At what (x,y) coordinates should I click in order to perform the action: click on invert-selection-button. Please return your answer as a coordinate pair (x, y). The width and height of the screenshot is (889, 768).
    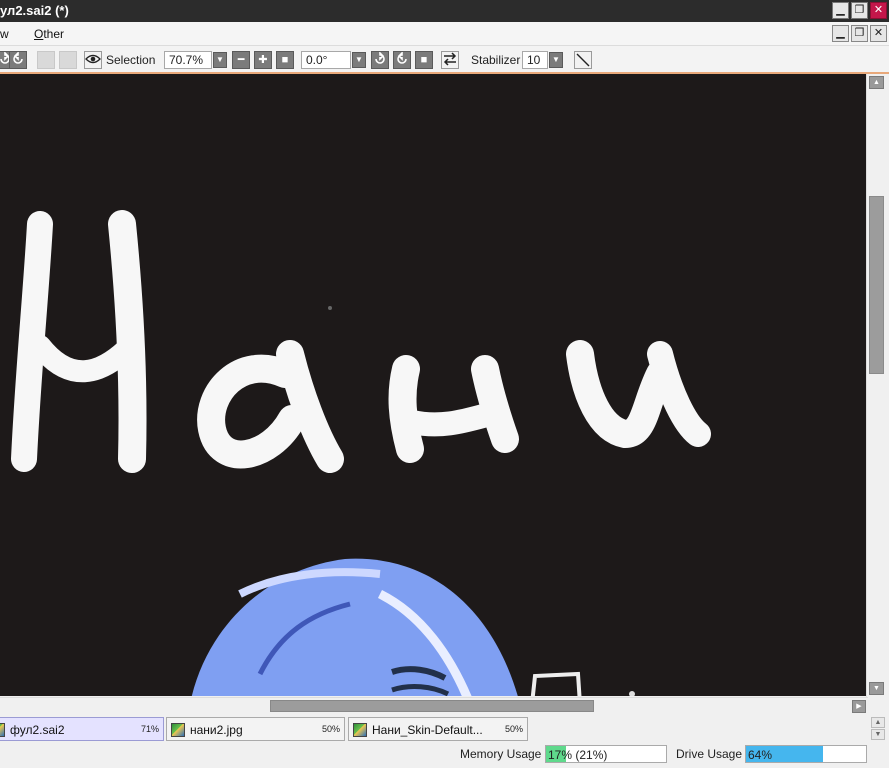
    Looking at the image, I should click on (68, 60).